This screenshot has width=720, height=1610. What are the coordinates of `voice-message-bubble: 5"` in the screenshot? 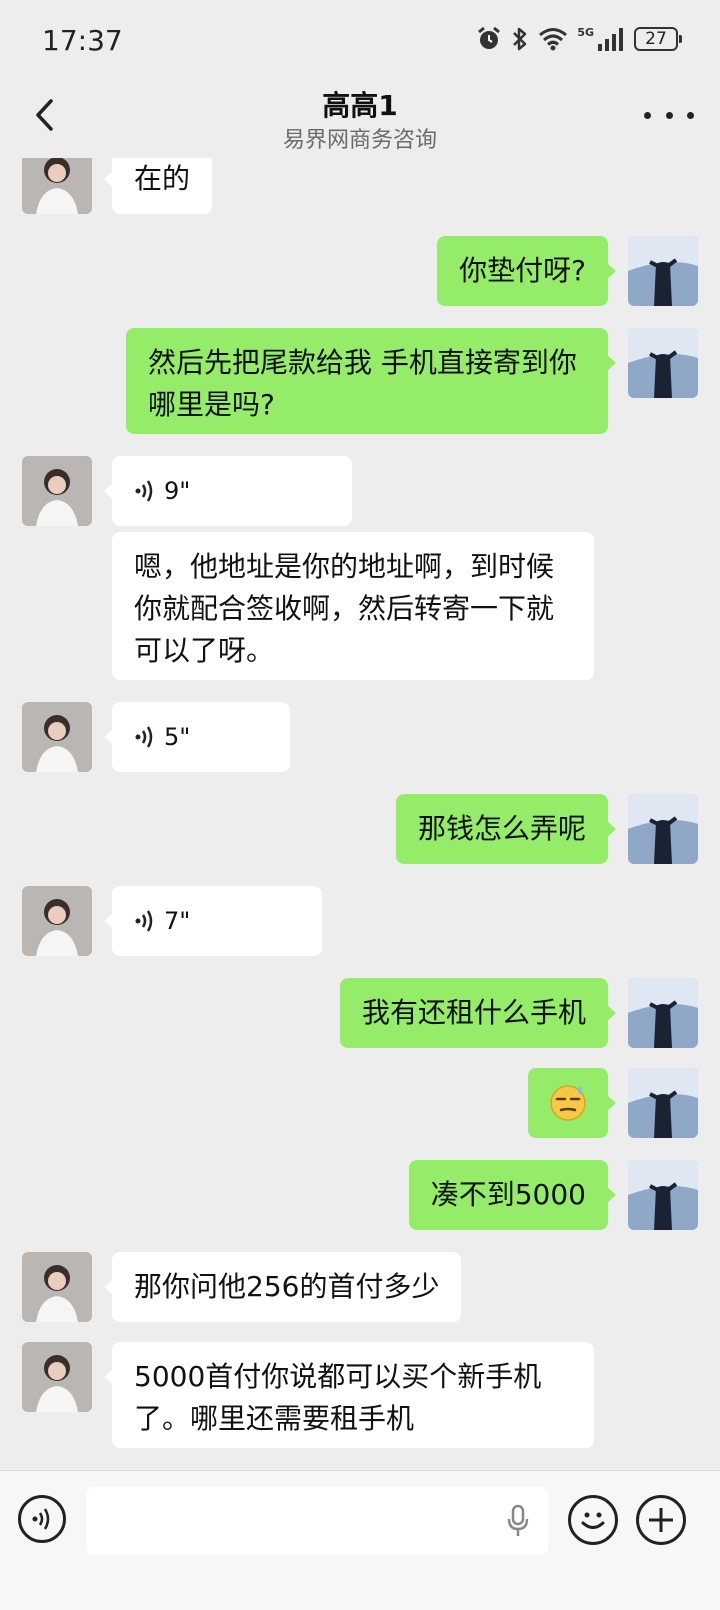 It's located at (197, 737).